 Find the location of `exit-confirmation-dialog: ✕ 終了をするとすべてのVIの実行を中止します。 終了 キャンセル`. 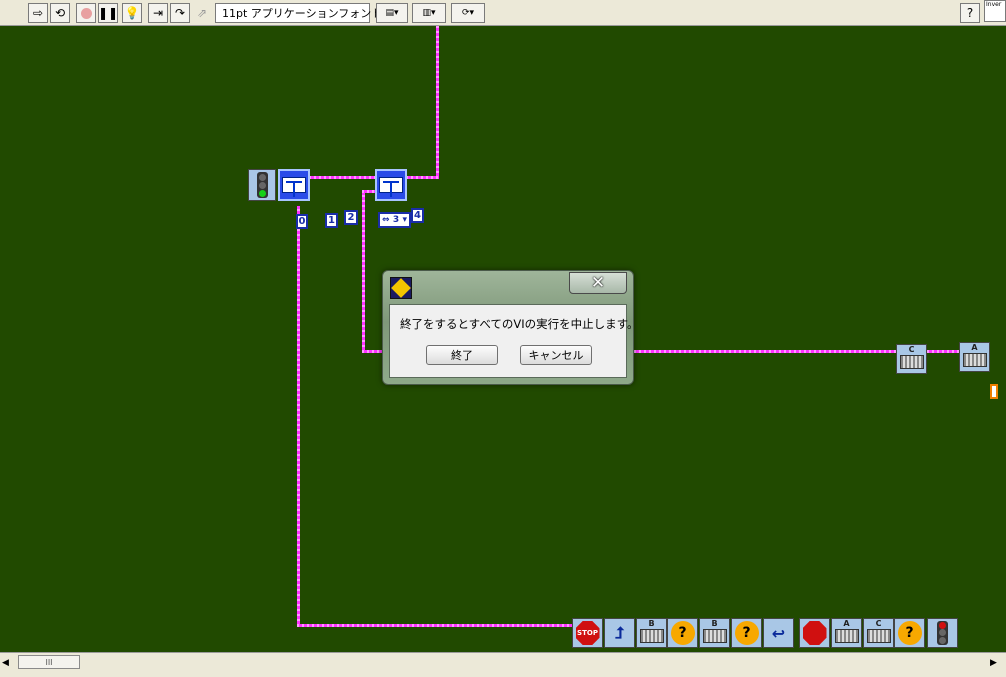

exit-confirmation-dialog: ✕ 終了をするとすべてのVIの実行を中止します。 終了 キャンセル is located at coordinates (510, 327).